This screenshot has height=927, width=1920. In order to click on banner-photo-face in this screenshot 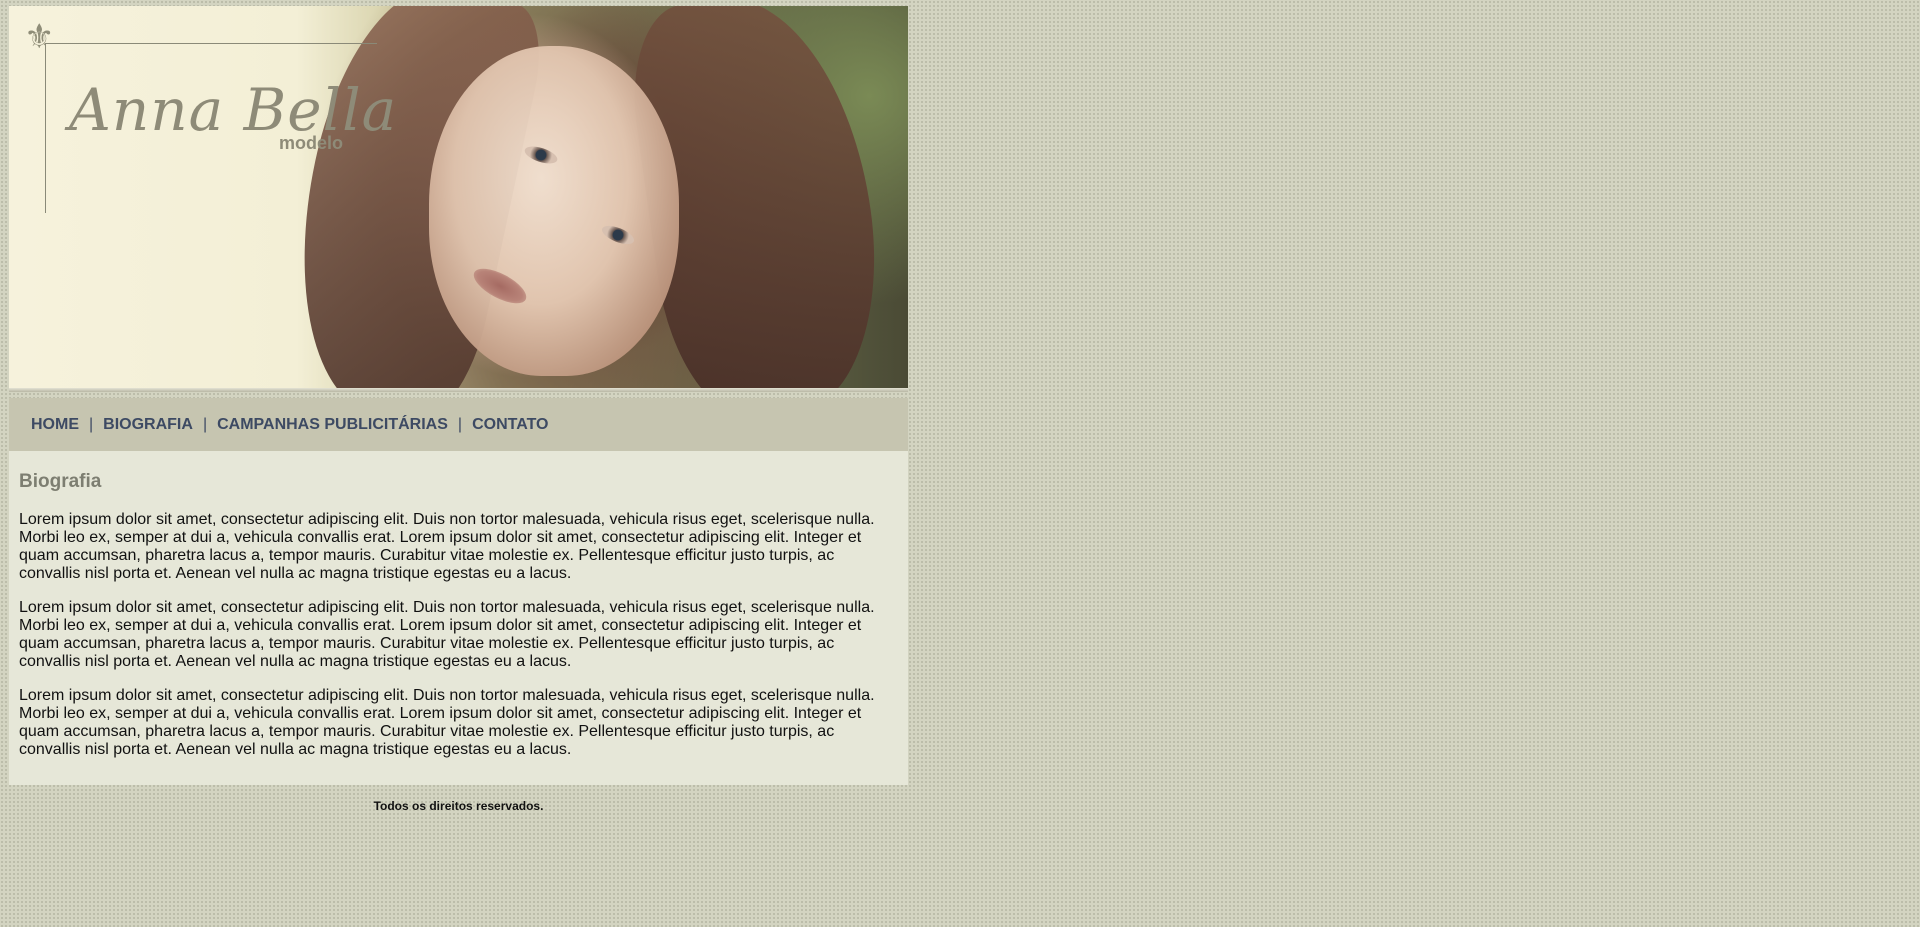, I will do `click(554, 211)`.